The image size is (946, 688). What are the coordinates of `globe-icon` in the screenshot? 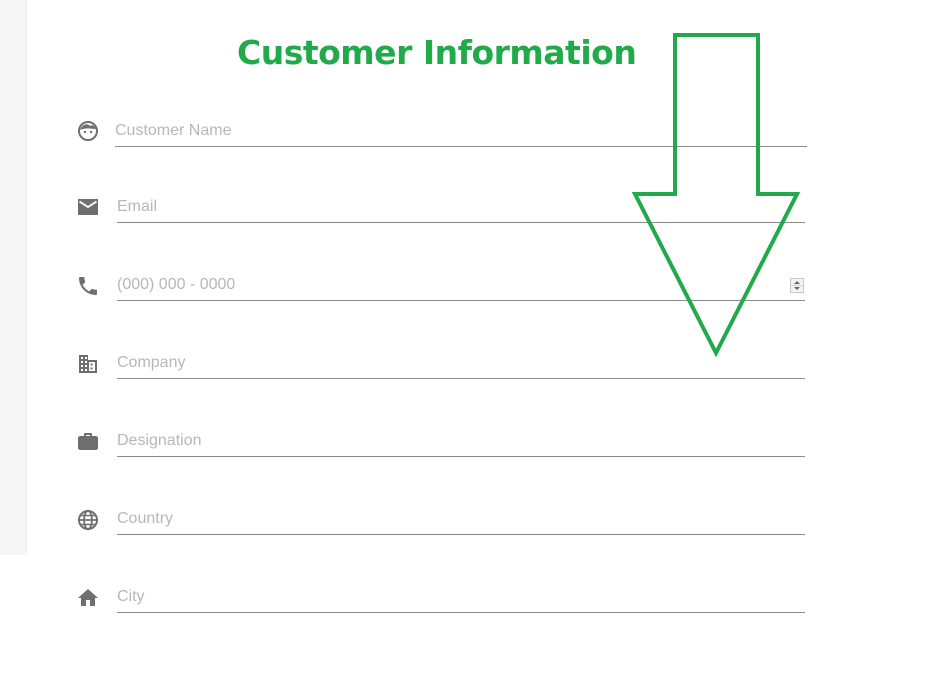 It's located at (88, 520).